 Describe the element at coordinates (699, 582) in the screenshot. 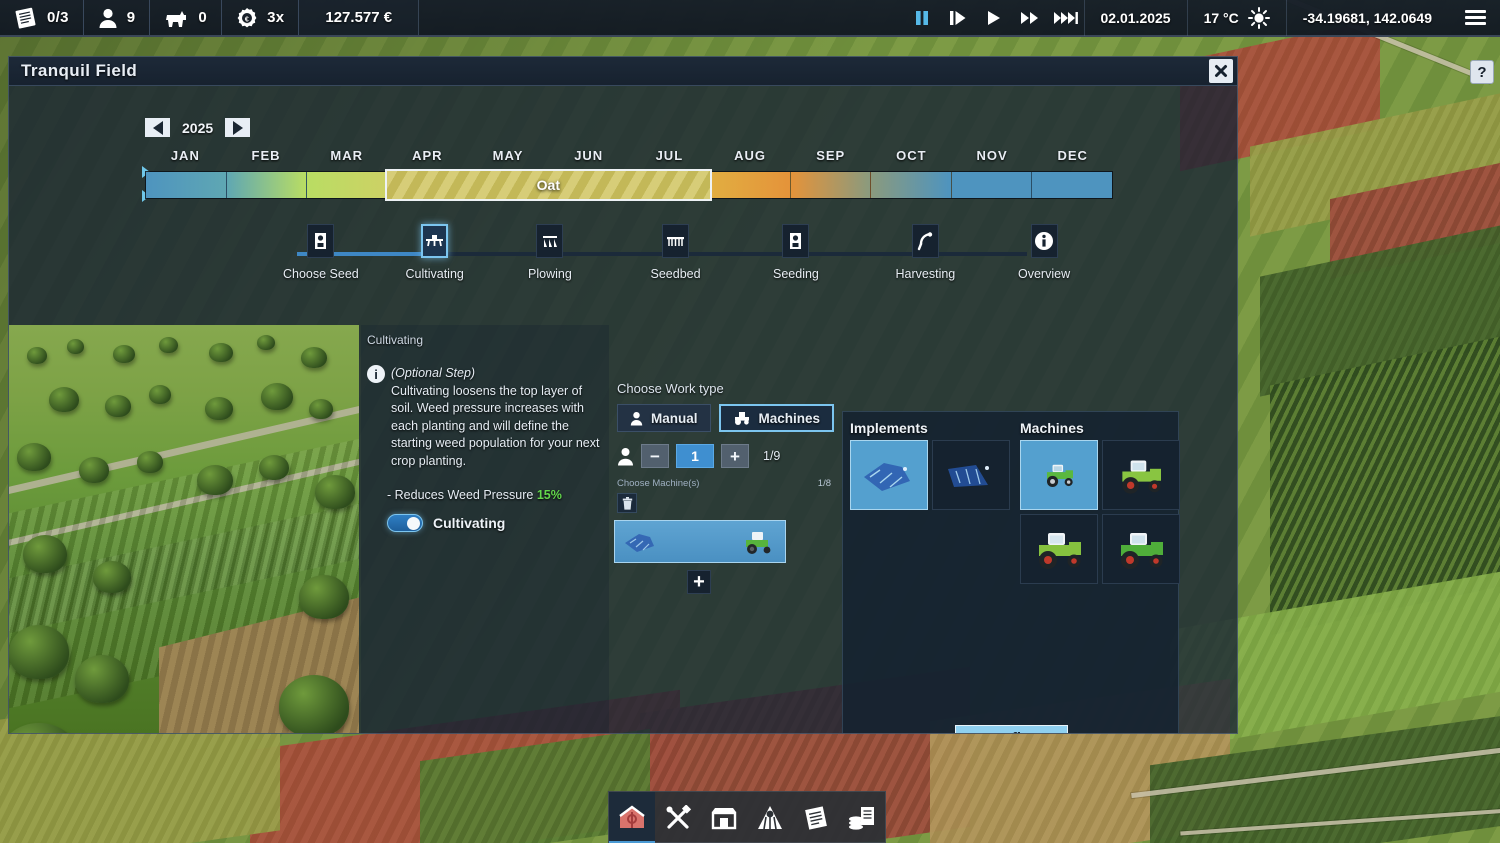

I see `add-machine-button: +` at that location.